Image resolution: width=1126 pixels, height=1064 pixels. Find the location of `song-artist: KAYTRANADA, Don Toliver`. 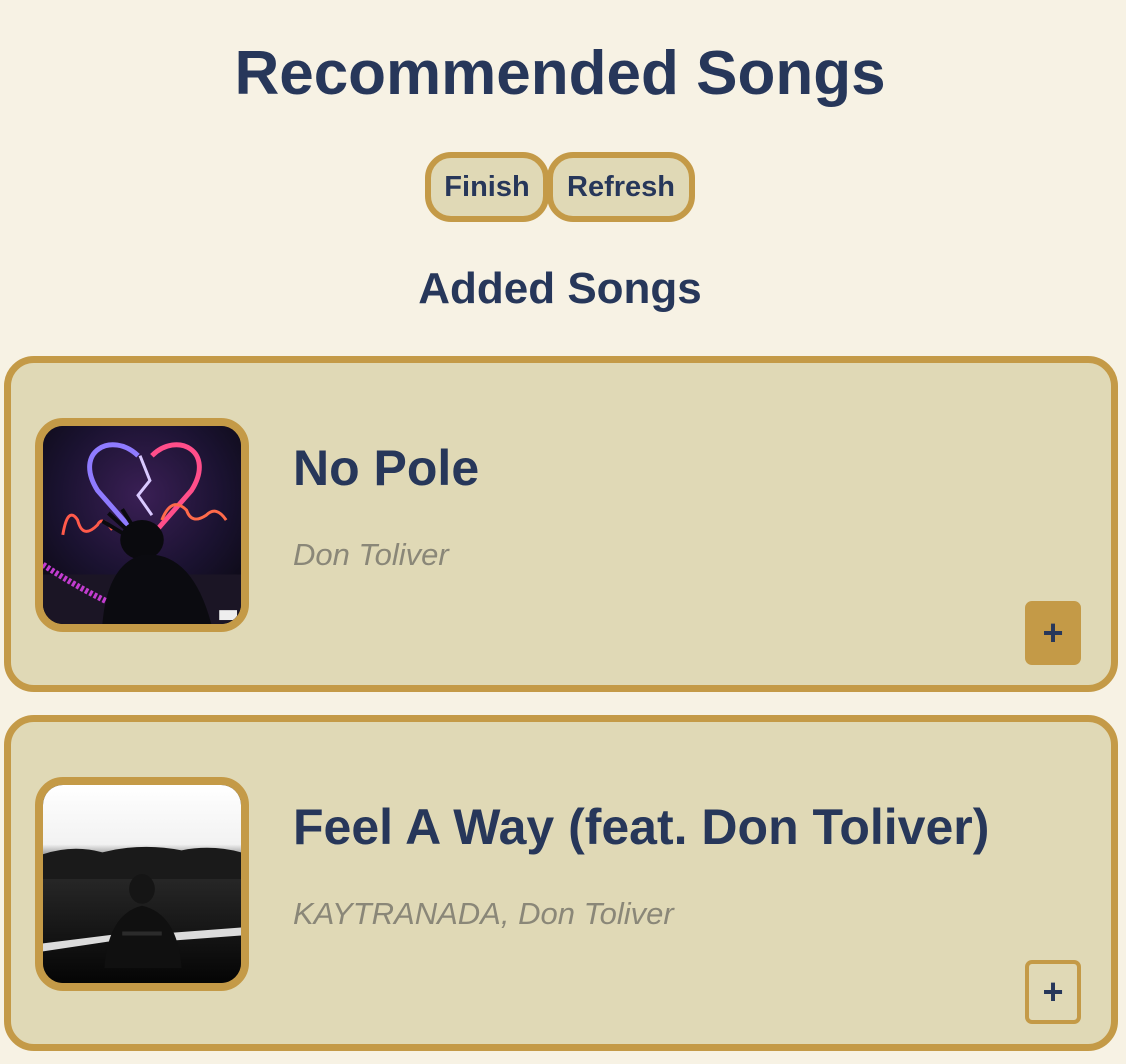

song-artist: KAYTRANADA, Don Toliver is located at coordinates (483, 913).